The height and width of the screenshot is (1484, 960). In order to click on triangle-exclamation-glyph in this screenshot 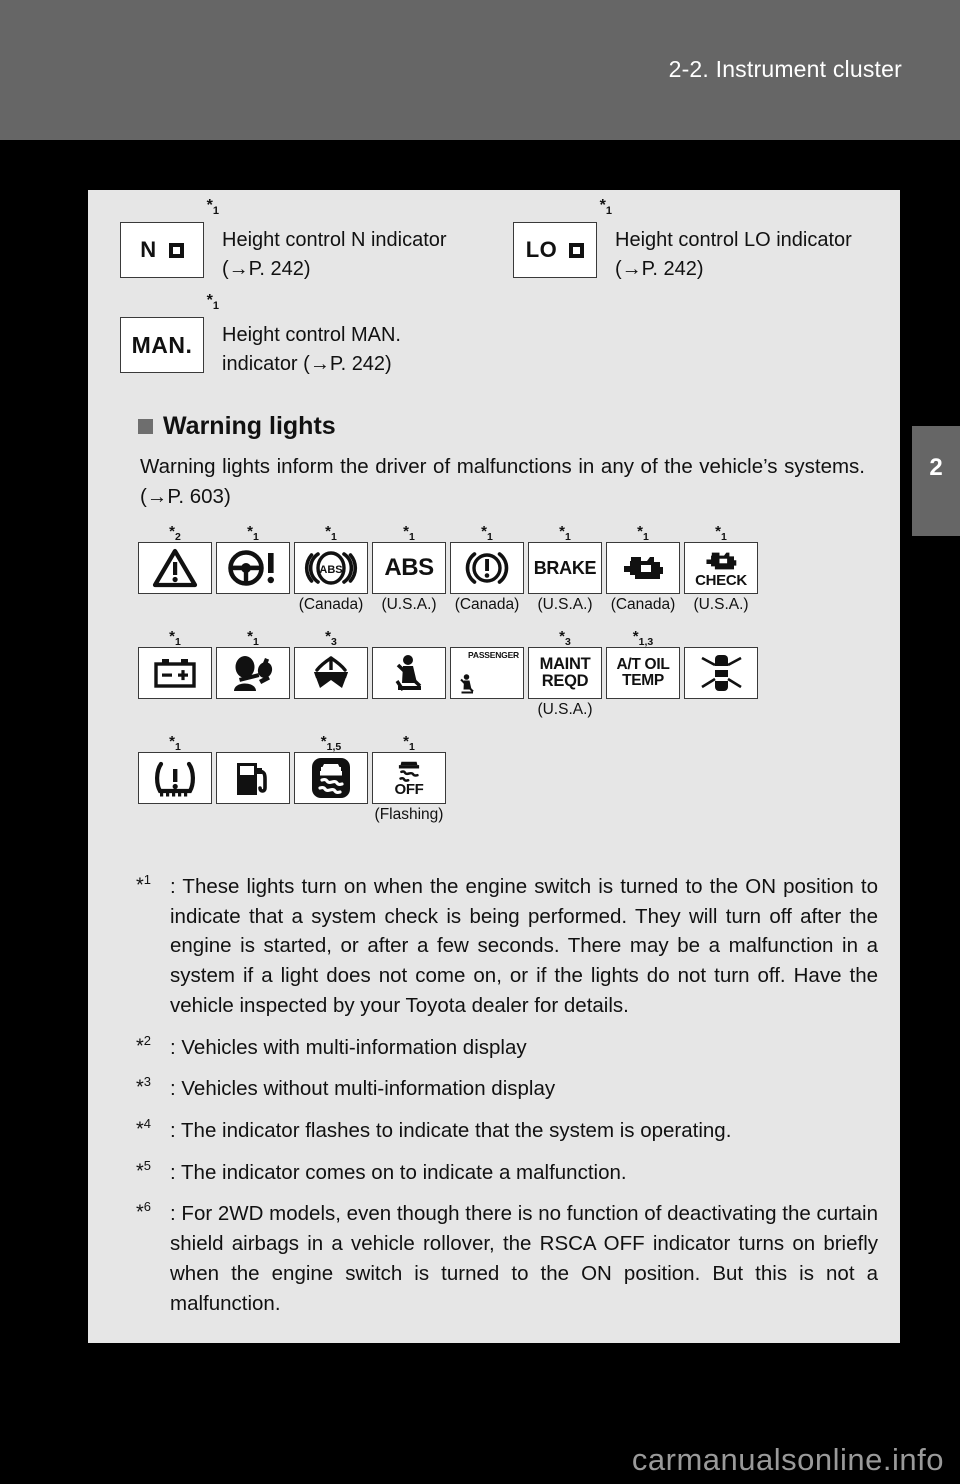, I will do `click(175, 568)`.